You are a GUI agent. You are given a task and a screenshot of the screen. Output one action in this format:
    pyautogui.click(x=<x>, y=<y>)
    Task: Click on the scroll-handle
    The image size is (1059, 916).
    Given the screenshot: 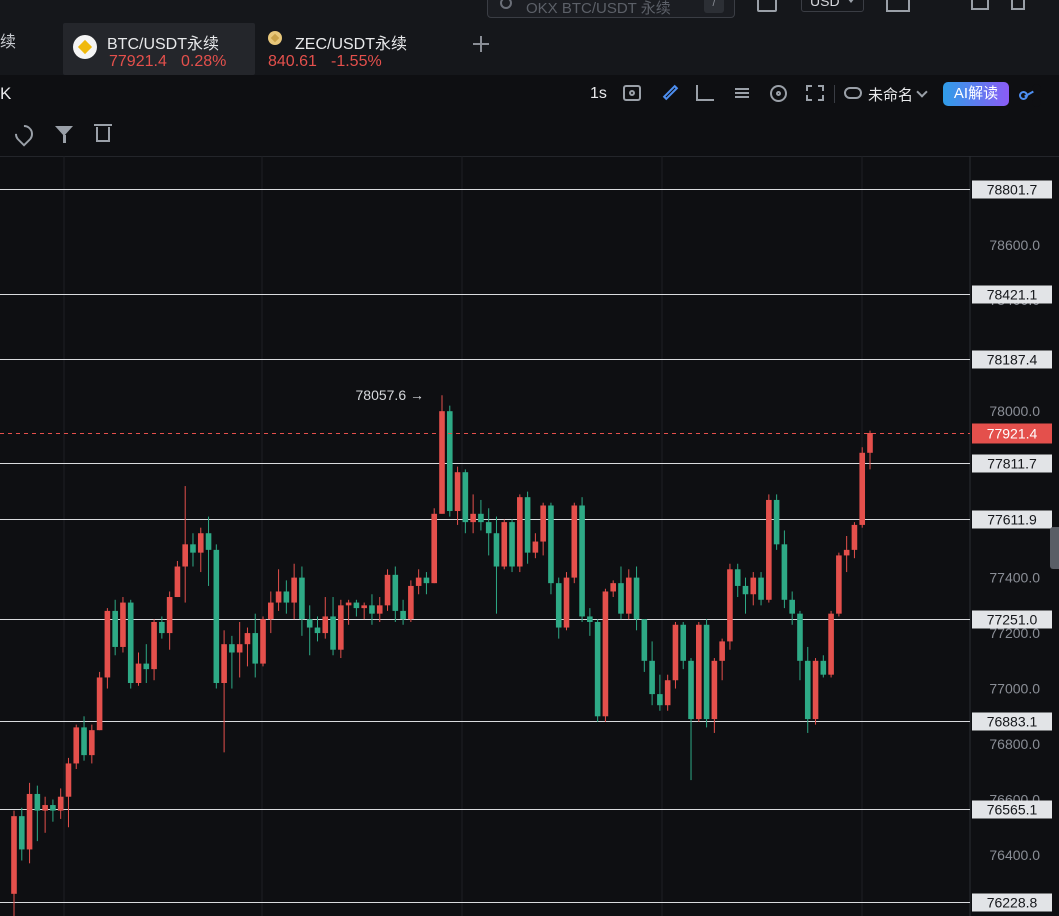 What is the action you would take?
    pyautogui.click(x=1054, y=548)
    